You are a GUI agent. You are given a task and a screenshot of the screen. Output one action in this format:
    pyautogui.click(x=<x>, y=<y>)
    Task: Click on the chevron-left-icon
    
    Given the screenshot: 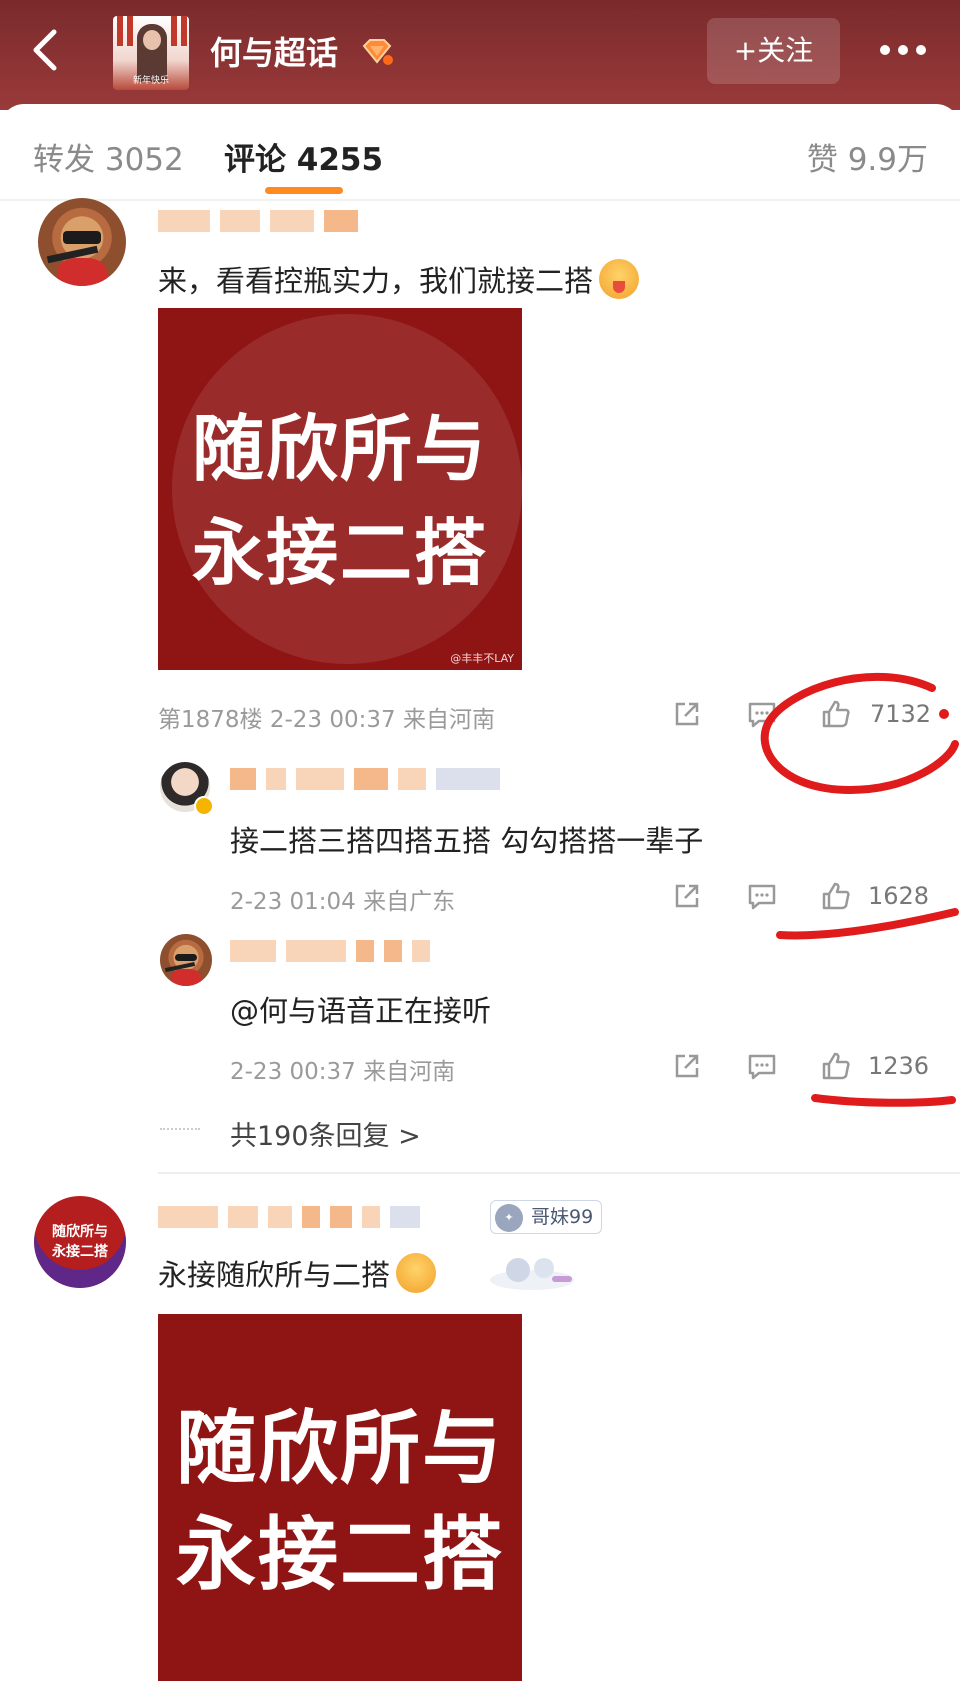 What is the action you would take?
    pyautogui.click(x=45, y=50)
    